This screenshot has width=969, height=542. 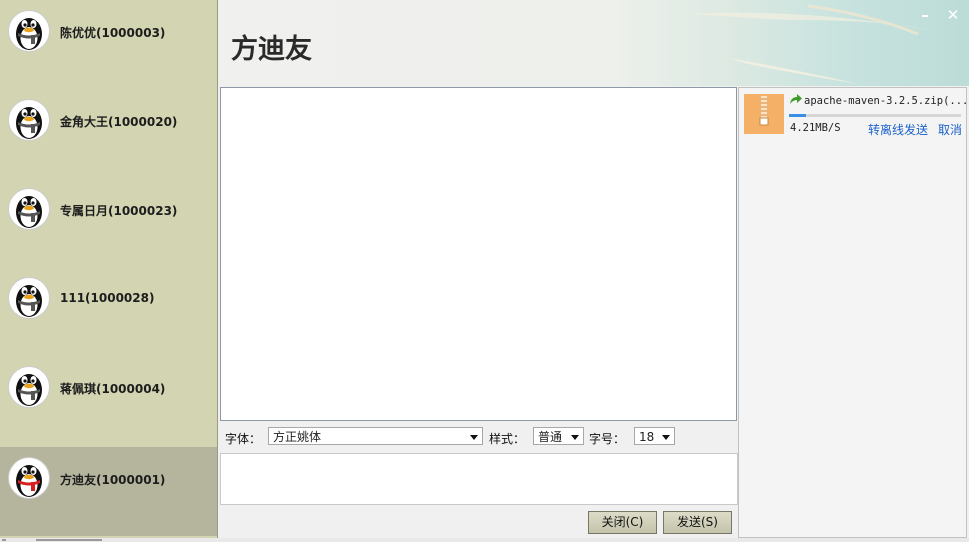 What do you see at coordinates (108, 44) in the screenshot?
I see `contact-item: 陈优优(1000003)` at bounding box center [108, 44].